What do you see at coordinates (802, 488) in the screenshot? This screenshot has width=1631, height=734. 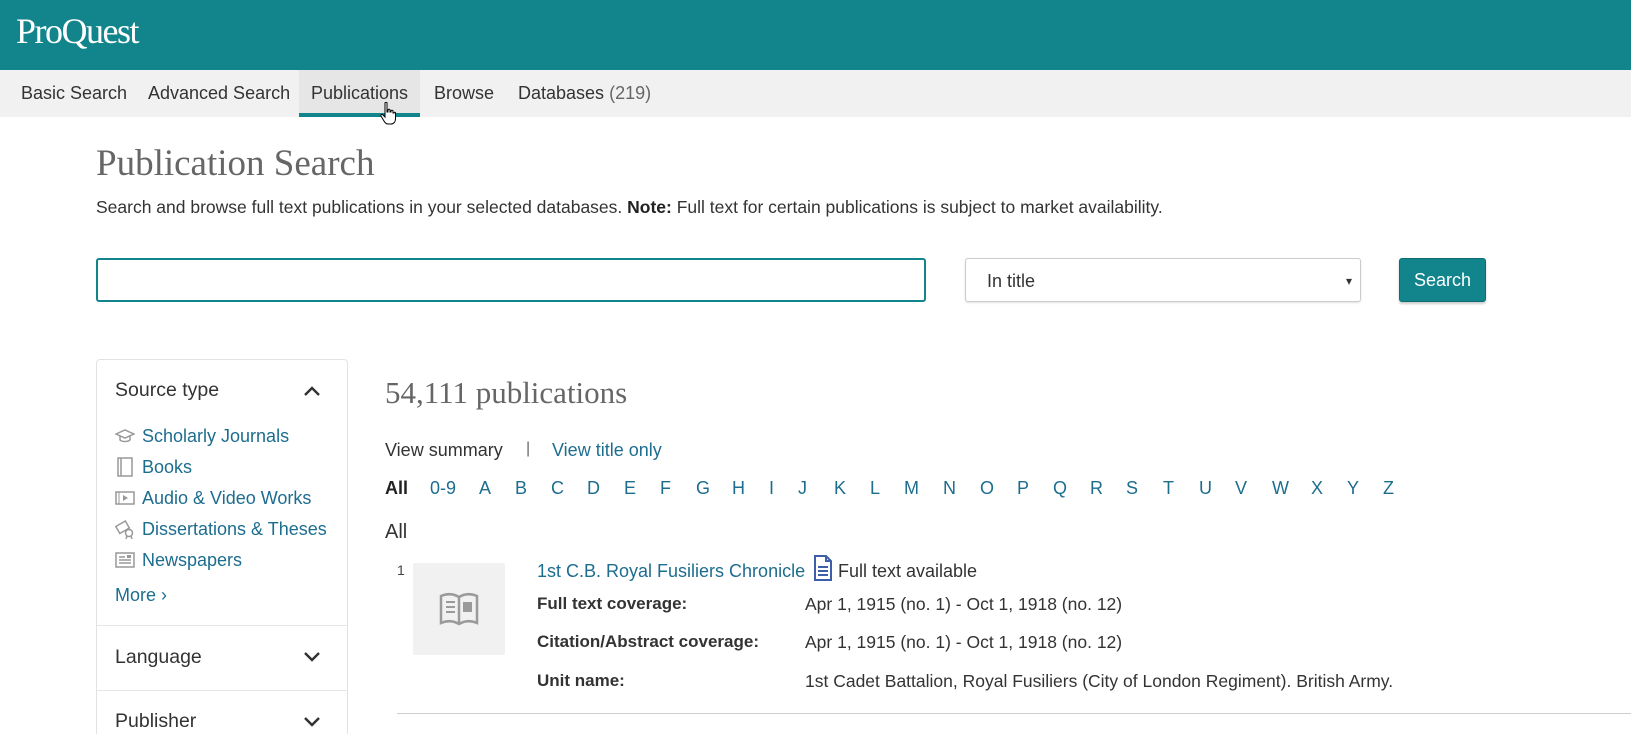 I see `alpha-filter-j: J` at bounding box center [802, 488].